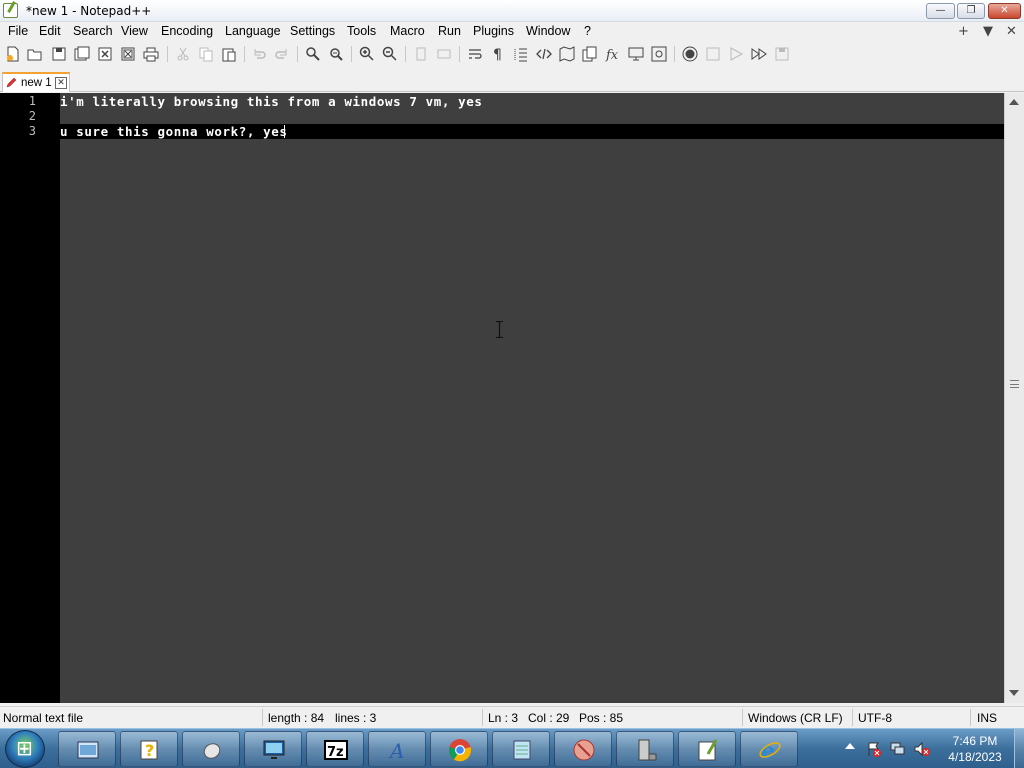 The height and width of the screenshot is (768, 1024). I want to click on server-icon, so click(647, 750).